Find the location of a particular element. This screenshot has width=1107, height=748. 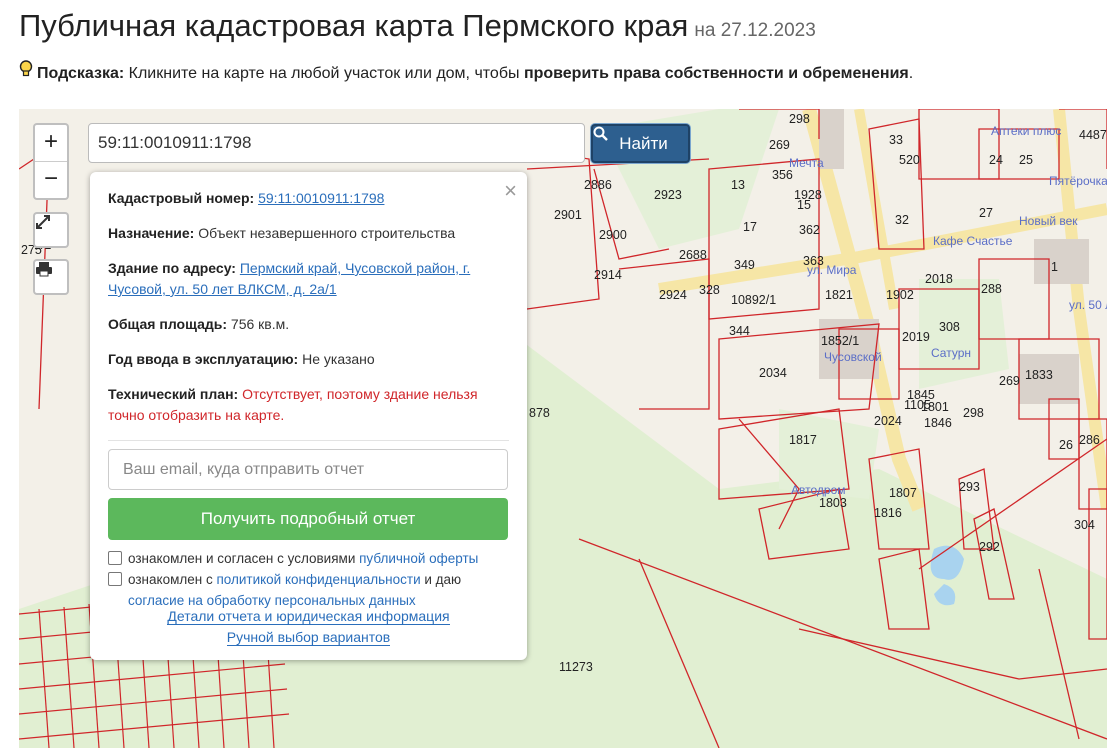

poi-label: Чусовской is located at coordinates (853, 357).